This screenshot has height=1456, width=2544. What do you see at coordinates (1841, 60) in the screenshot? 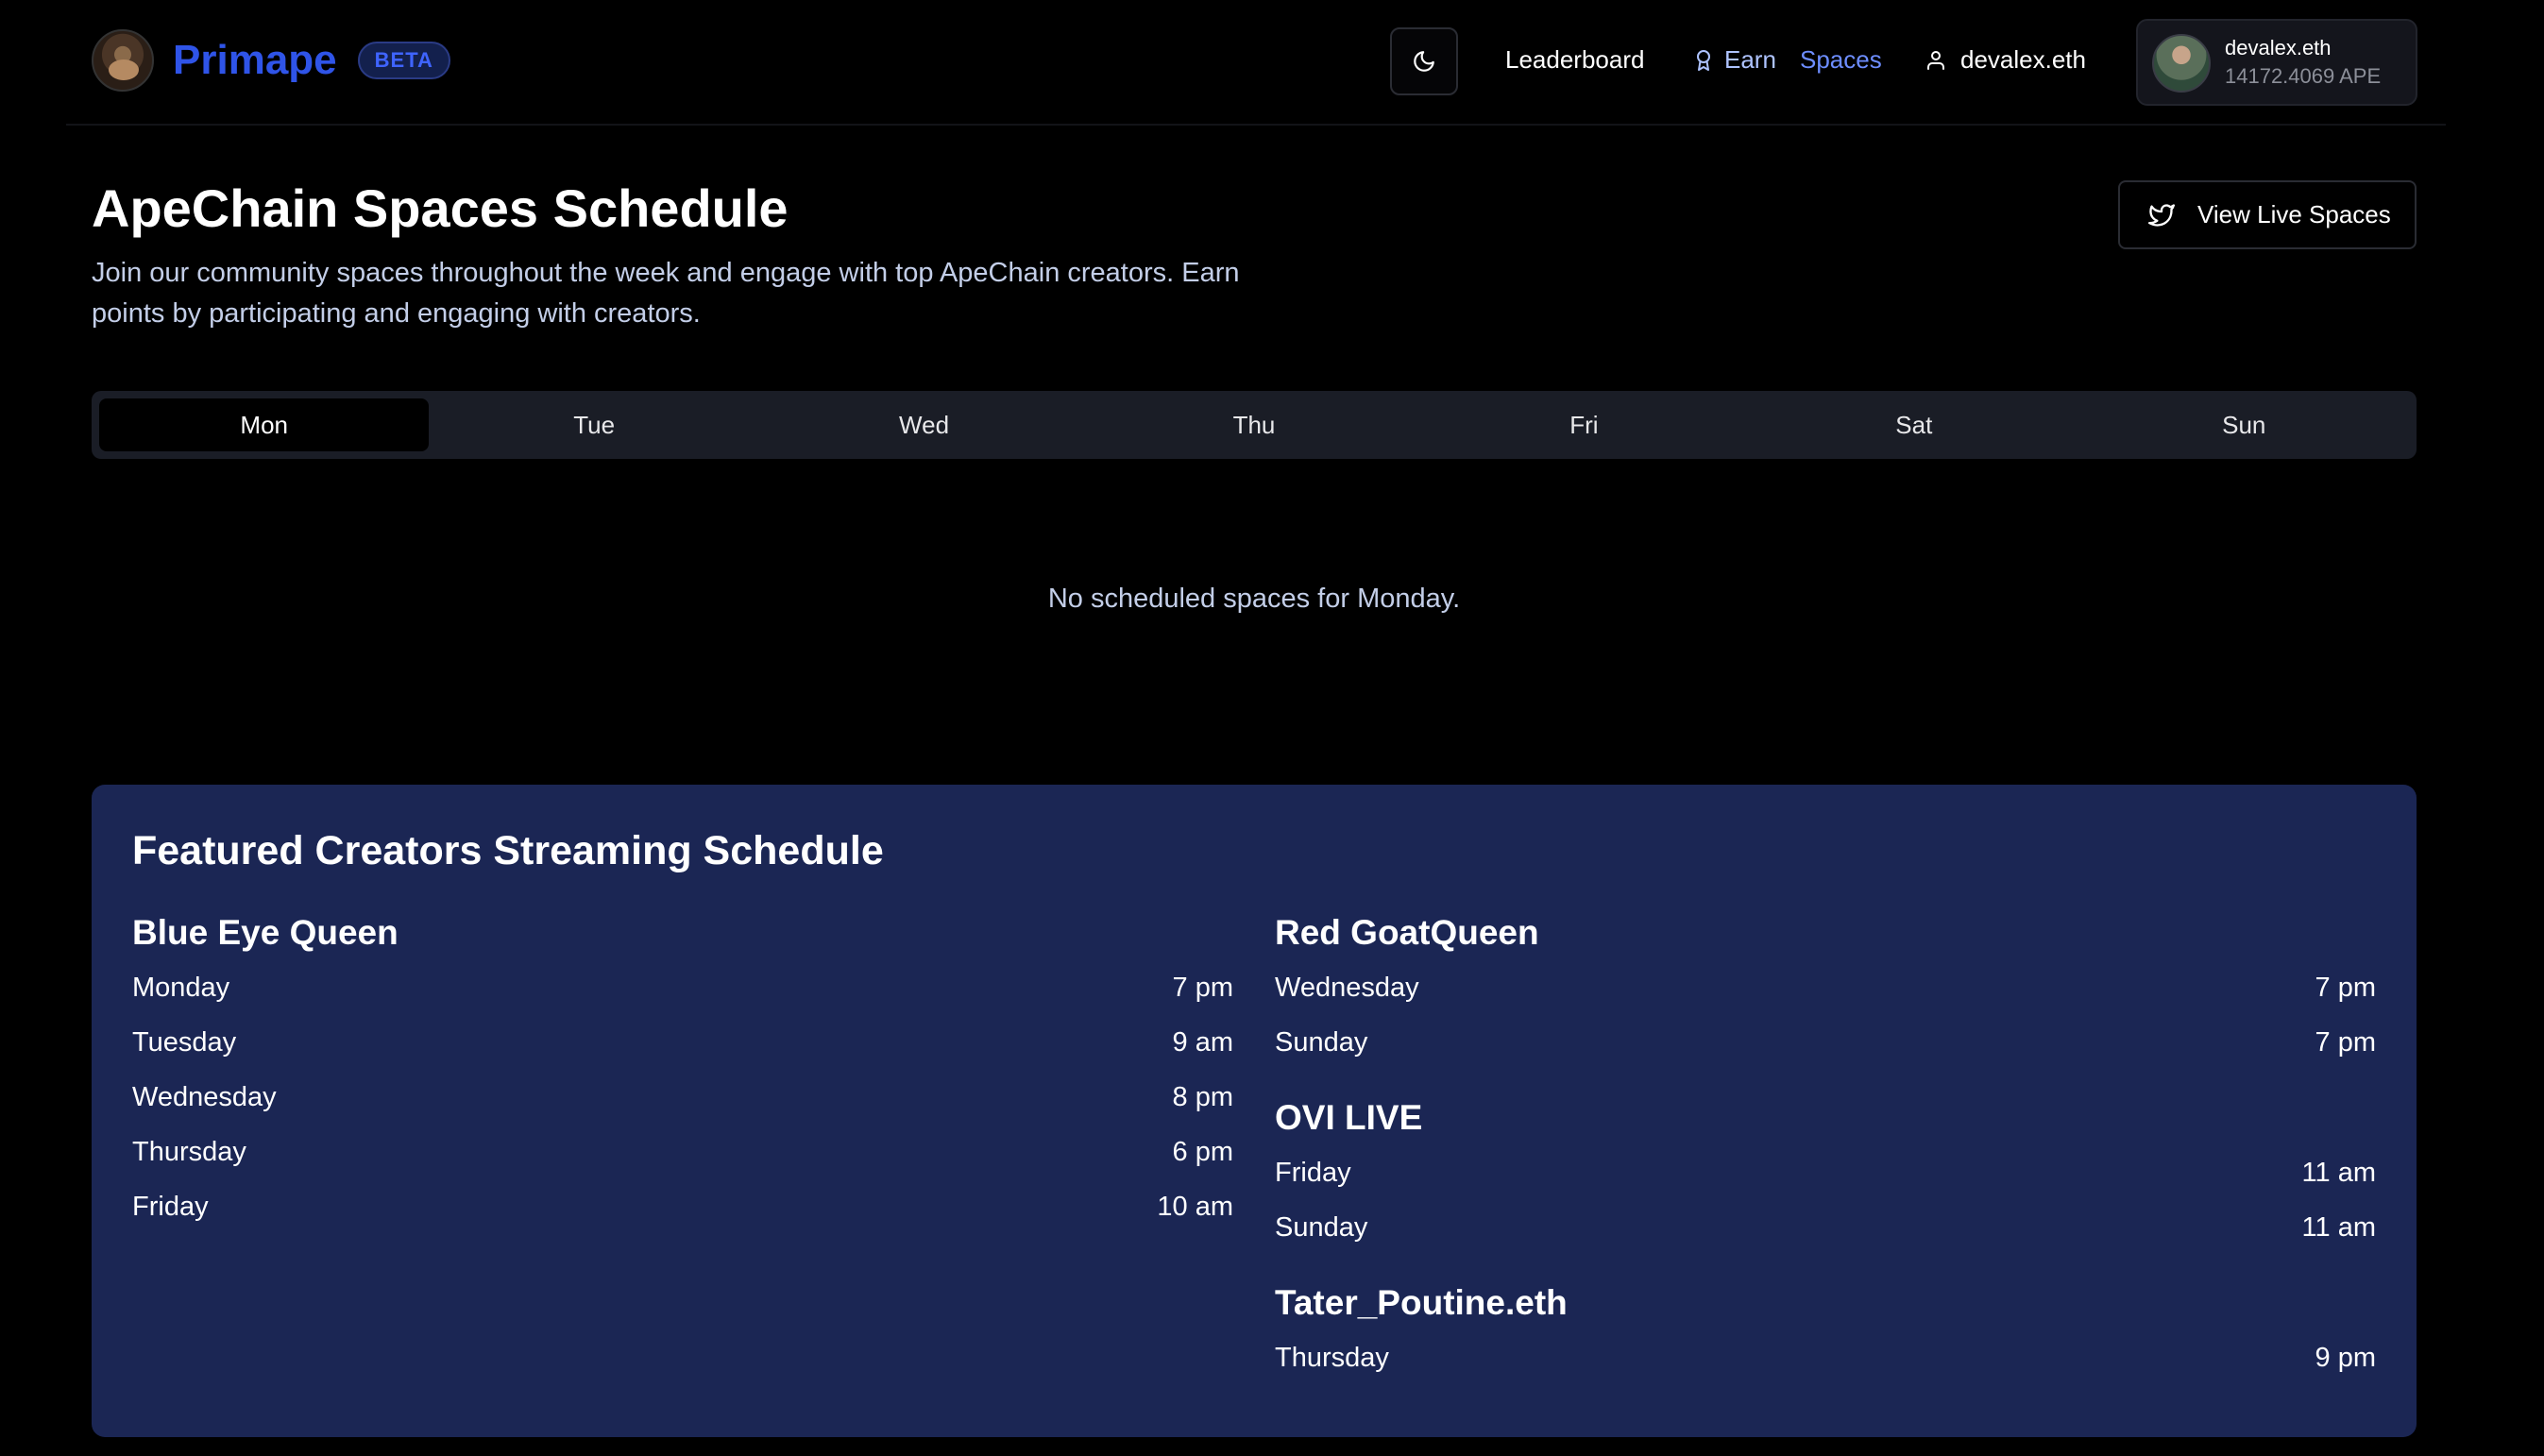
I see `nav-spaces-link: Spaces` at bounding box center [1841, 60].